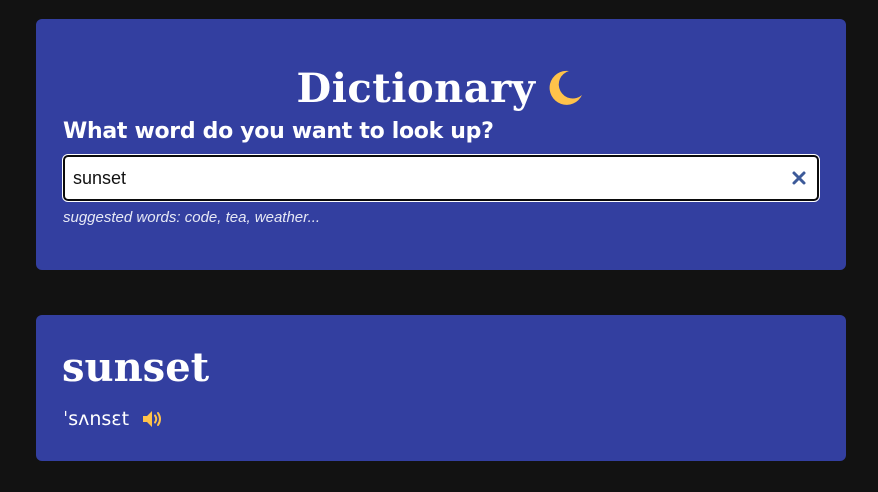 The image size is (878, 492). What do you see at coordinates (423, 178) in the screenshot?
I see `search-input` at bounding box center [423, 178].